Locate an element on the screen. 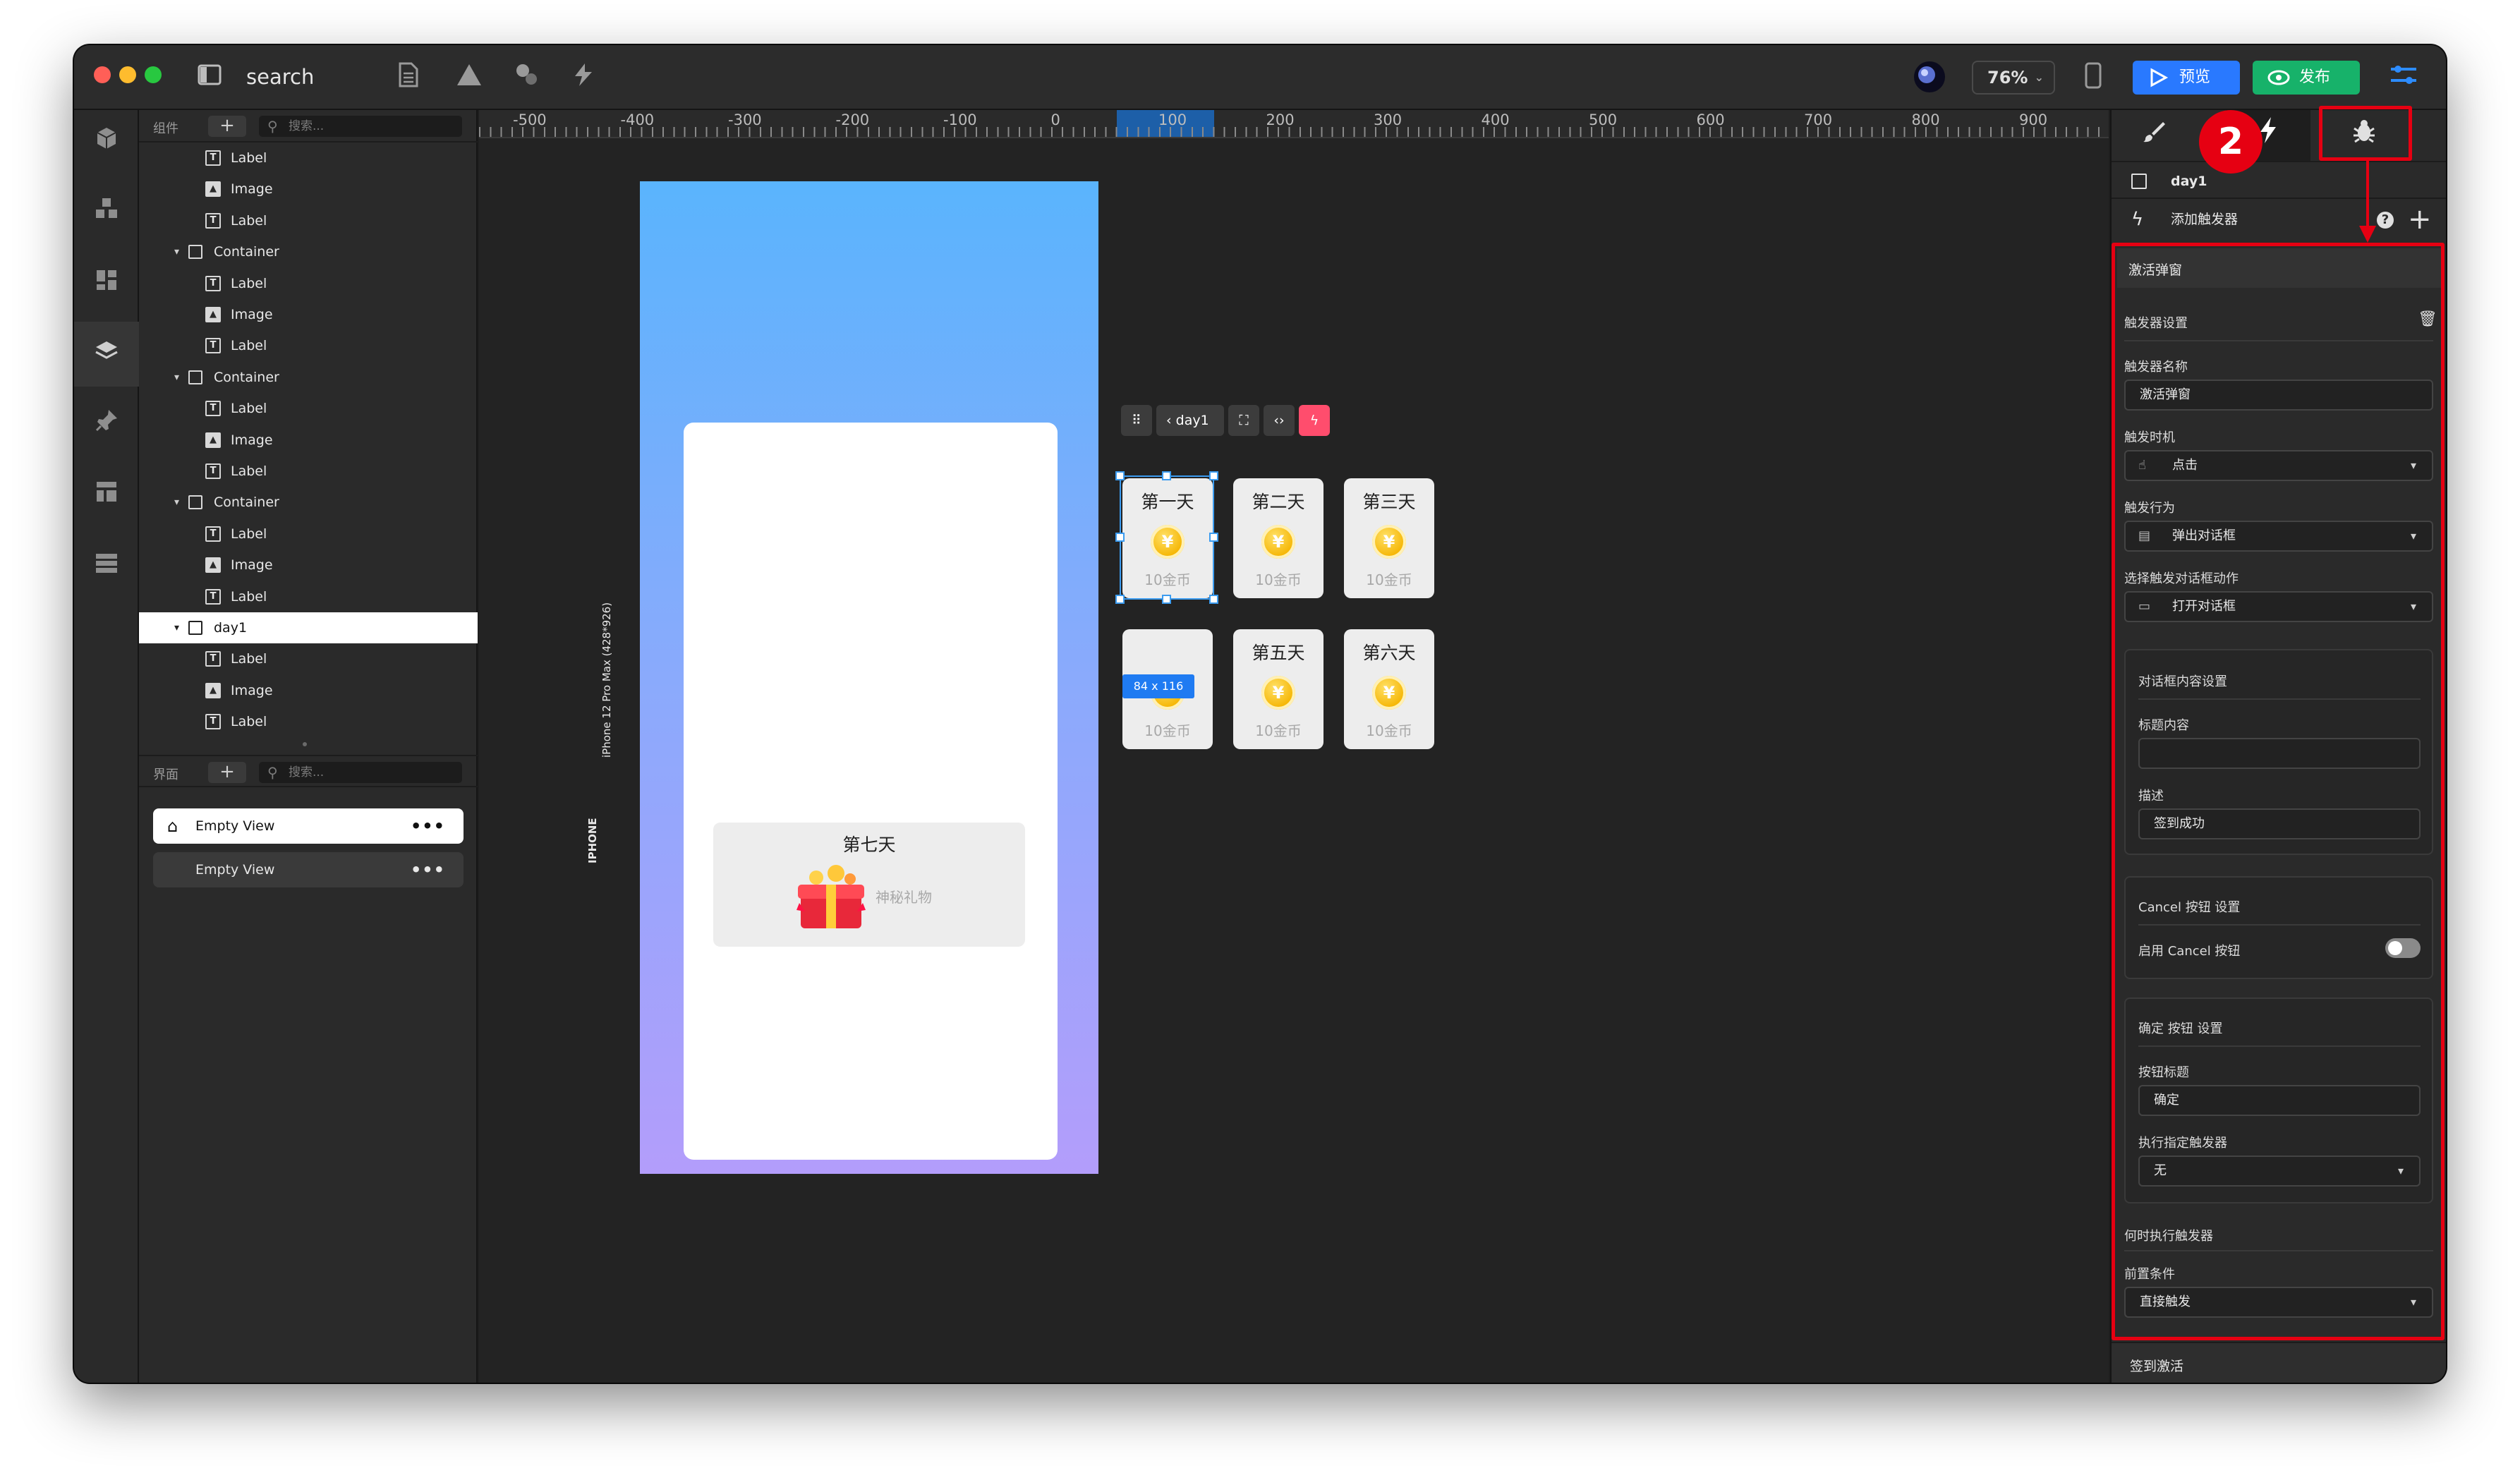 The width and height of the screenshot is (2520, 1480). selection-box is located at coordinates (1167, 538).